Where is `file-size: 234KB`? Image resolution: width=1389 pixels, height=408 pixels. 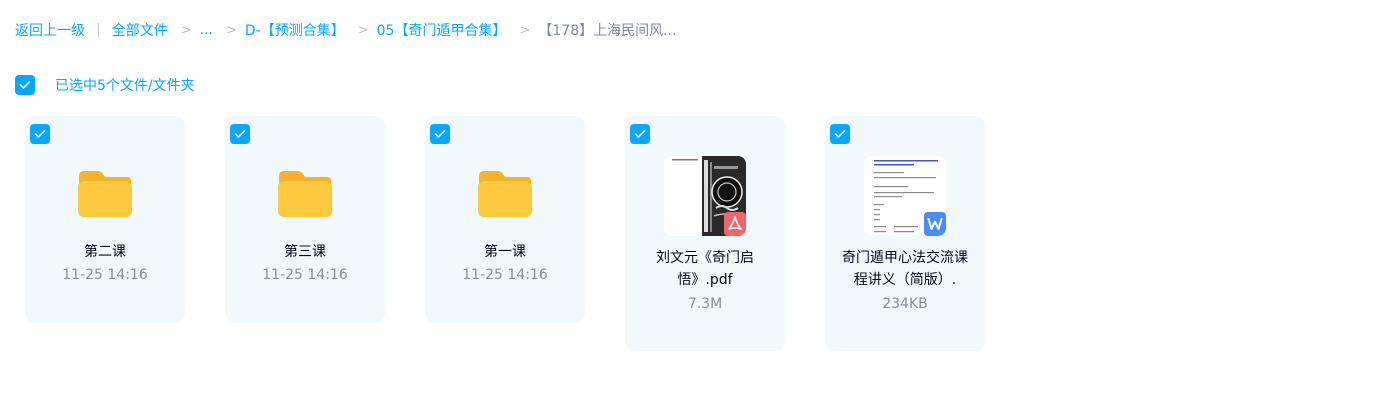 file-size: 234KB is located at coordinates (905, 304).